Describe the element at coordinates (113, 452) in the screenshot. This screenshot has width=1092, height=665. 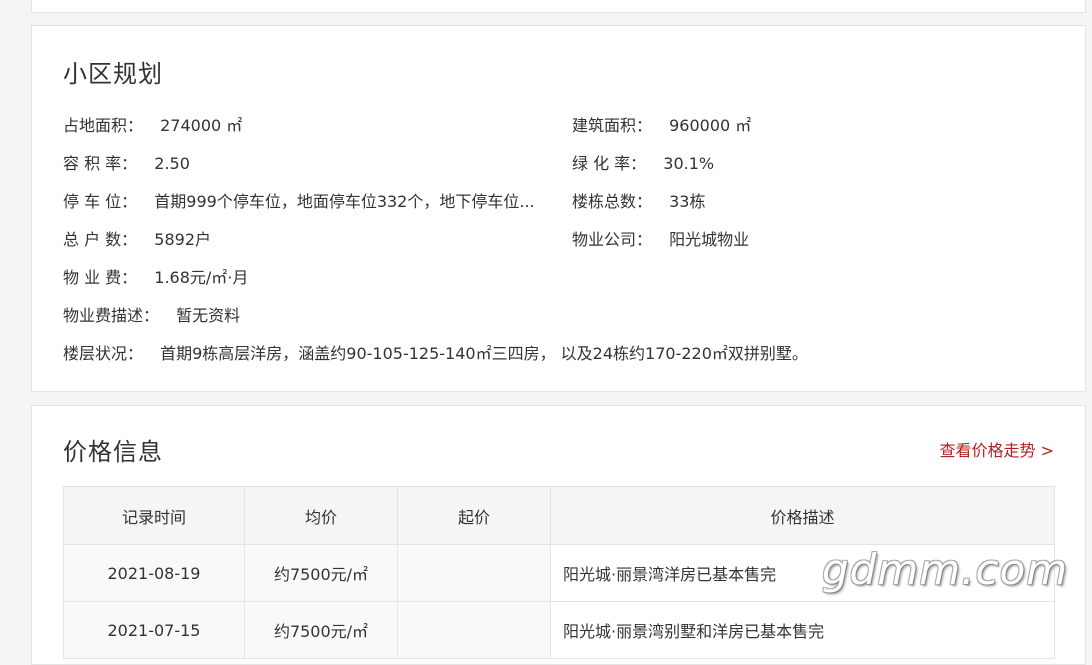
I see `section-title-price: 价格信息` at that location.